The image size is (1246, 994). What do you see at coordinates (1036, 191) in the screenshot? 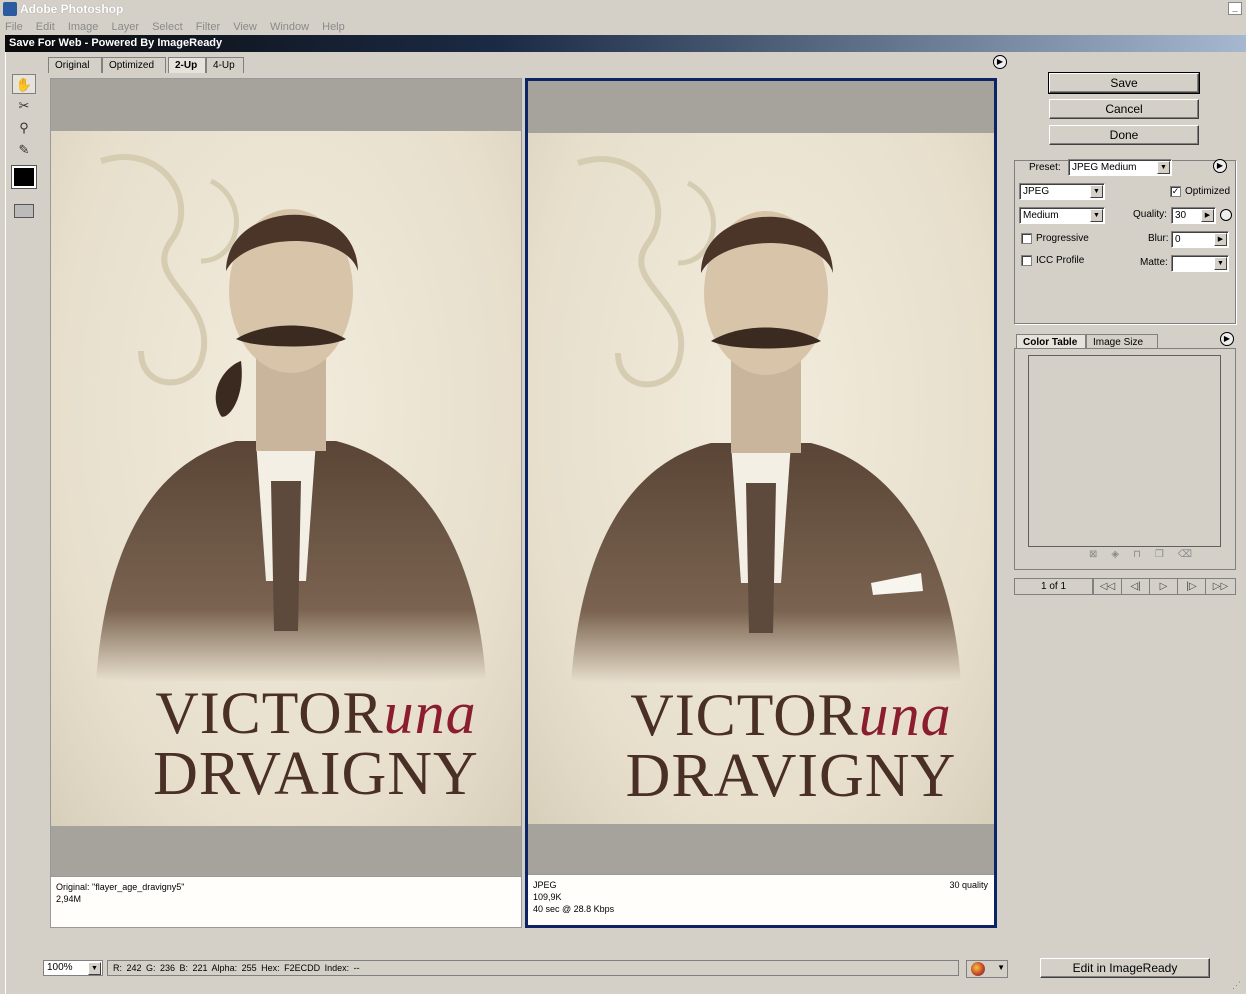
I see `format-value: JPEG` at bounding box center [1036, 191].